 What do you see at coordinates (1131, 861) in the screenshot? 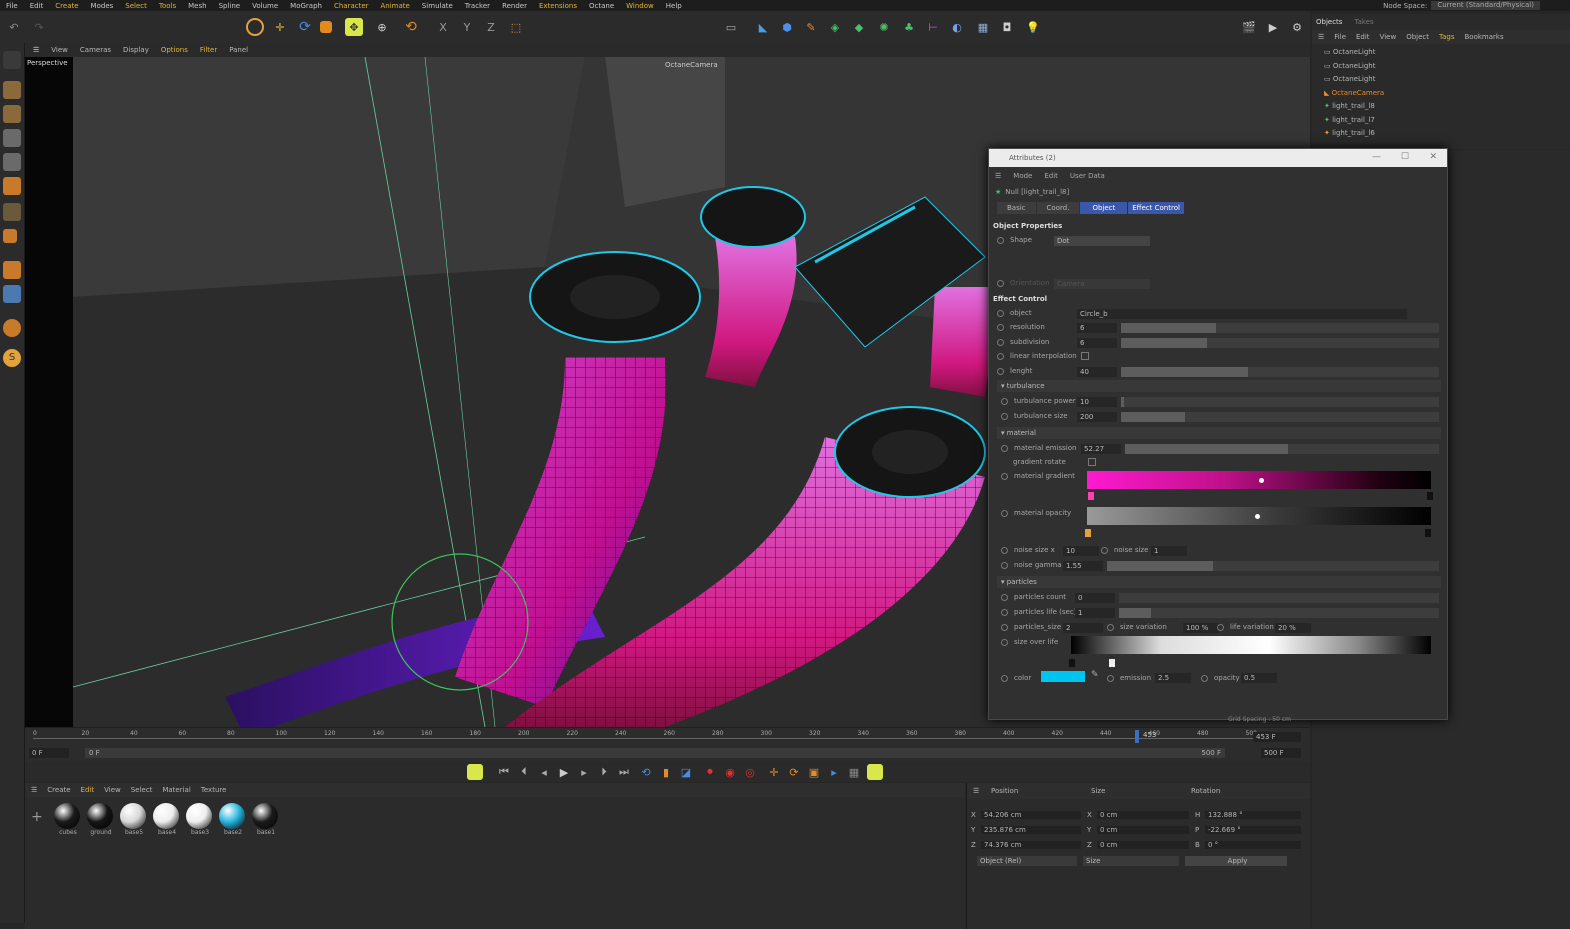
I see `size-mode-dropdown: Size` at bounding box center [1131, 861].